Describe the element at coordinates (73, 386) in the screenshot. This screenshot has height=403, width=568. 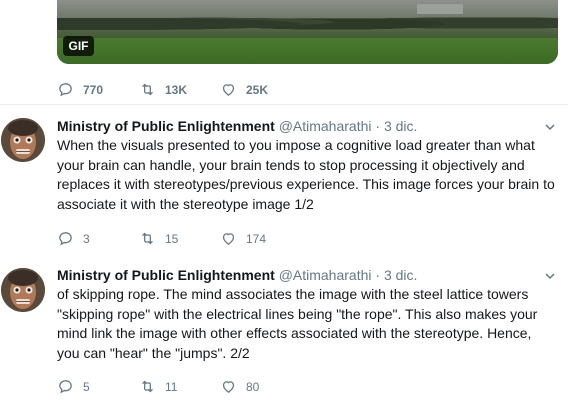
I see `reply-button: 5` at that location.